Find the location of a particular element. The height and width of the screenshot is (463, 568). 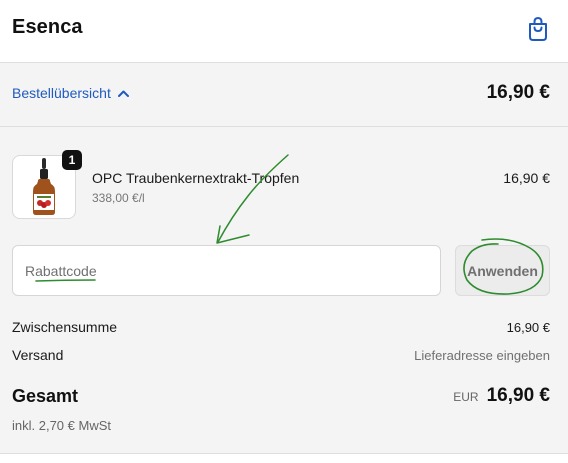

total-amount: 16,90 € is located at coordinates (518, 395).